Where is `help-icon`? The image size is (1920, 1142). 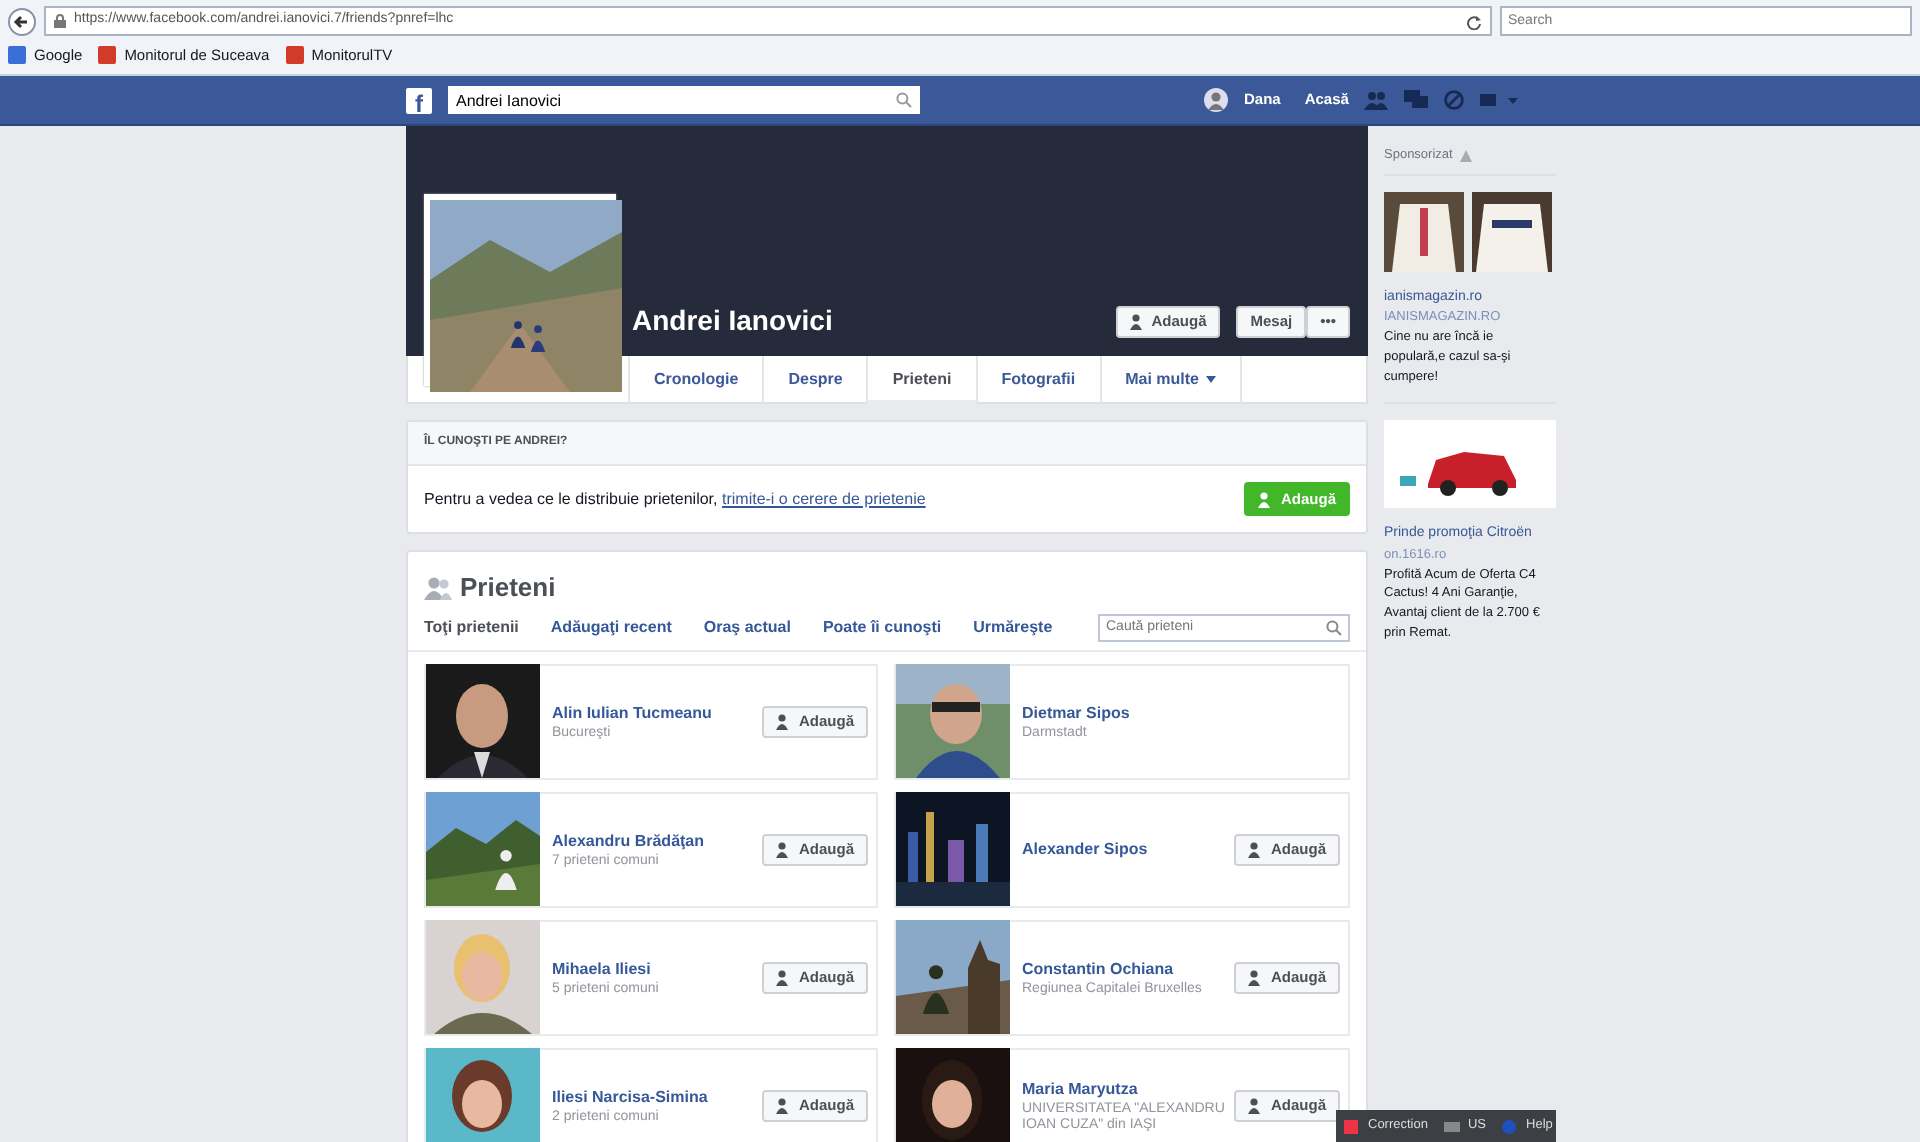 help-icon is located at coordinates (1510, 1126).